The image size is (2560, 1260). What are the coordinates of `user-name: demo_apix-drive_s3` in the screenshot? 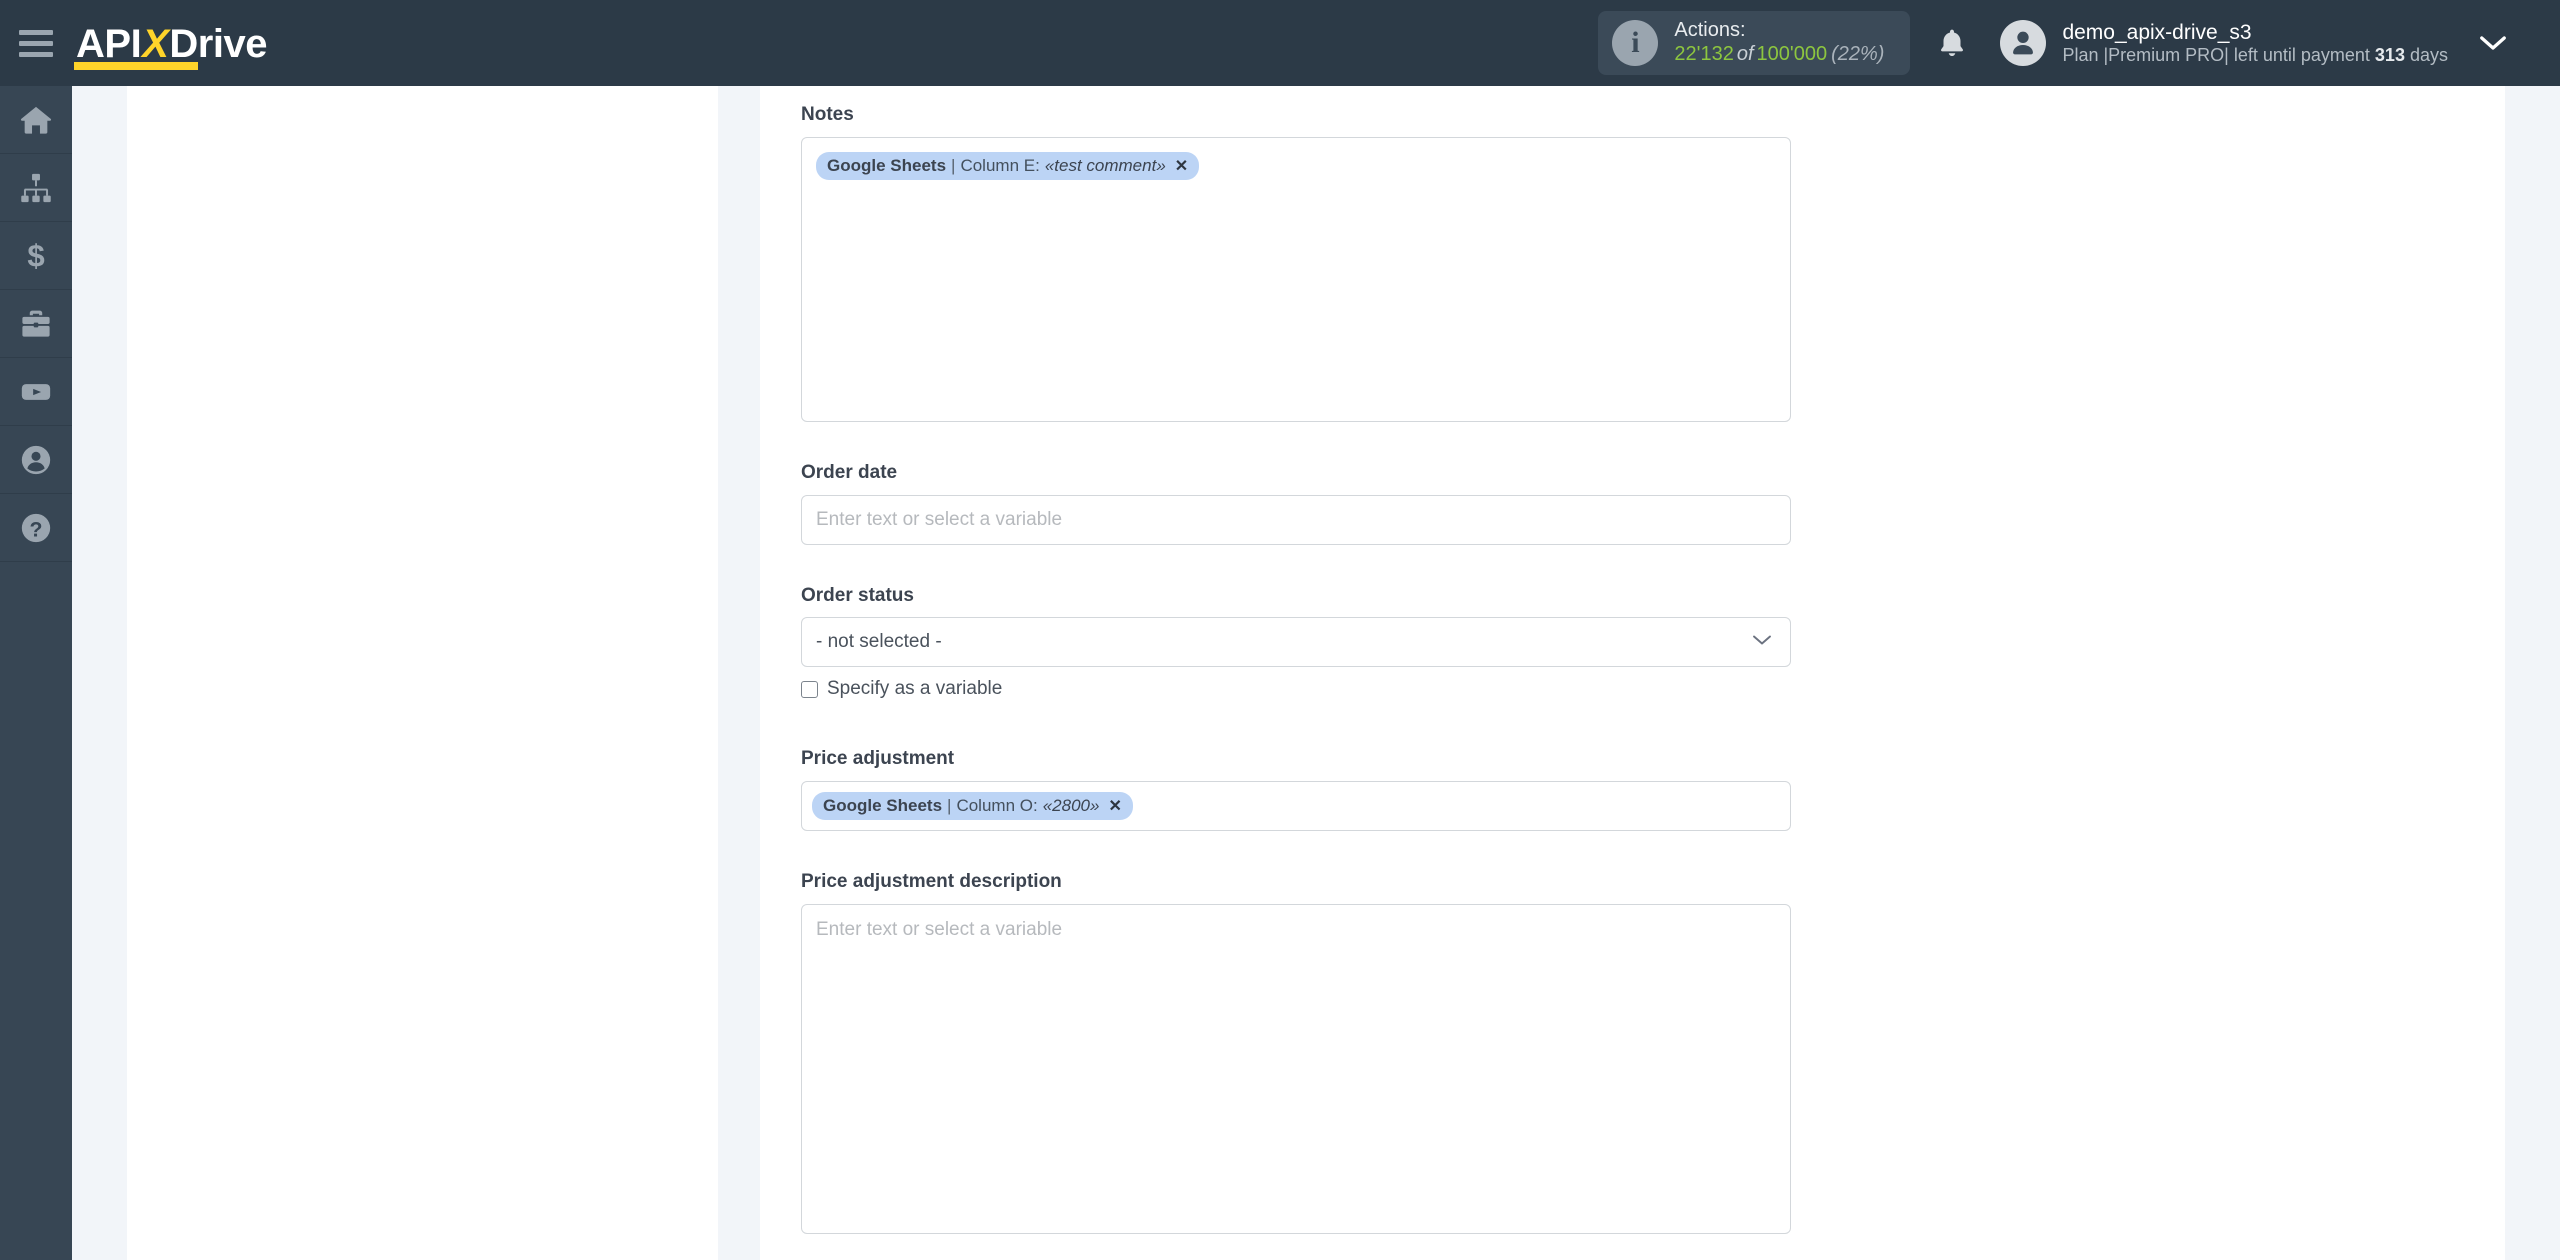 It's located at (2157, 32).